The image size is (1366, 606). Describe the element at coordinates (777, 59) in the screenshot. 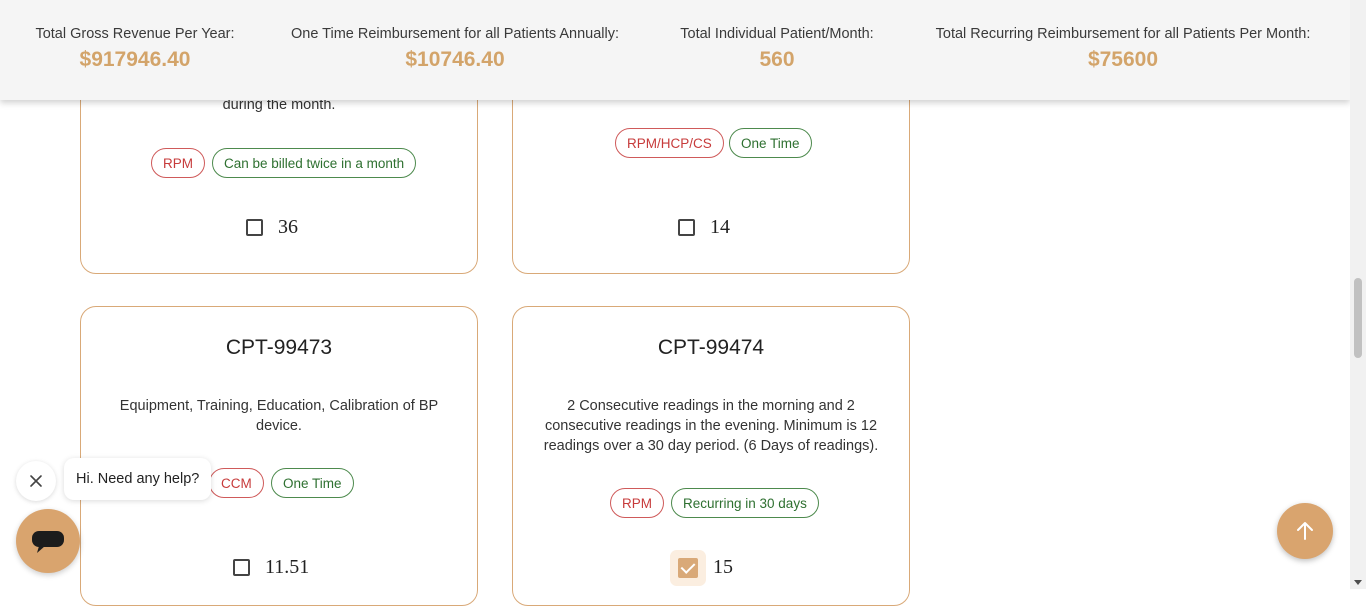

I see `patients-value: 560` at that location.